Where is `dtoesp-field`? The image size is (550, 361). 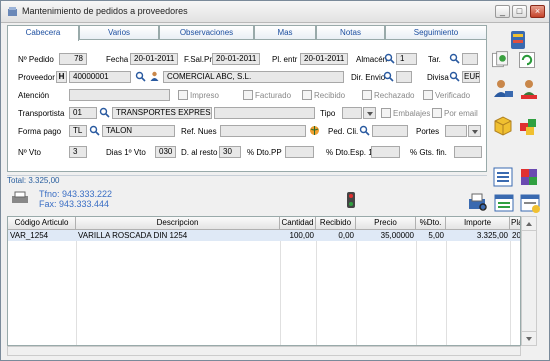 dtoesp-field is located at coordinates (385, 152).